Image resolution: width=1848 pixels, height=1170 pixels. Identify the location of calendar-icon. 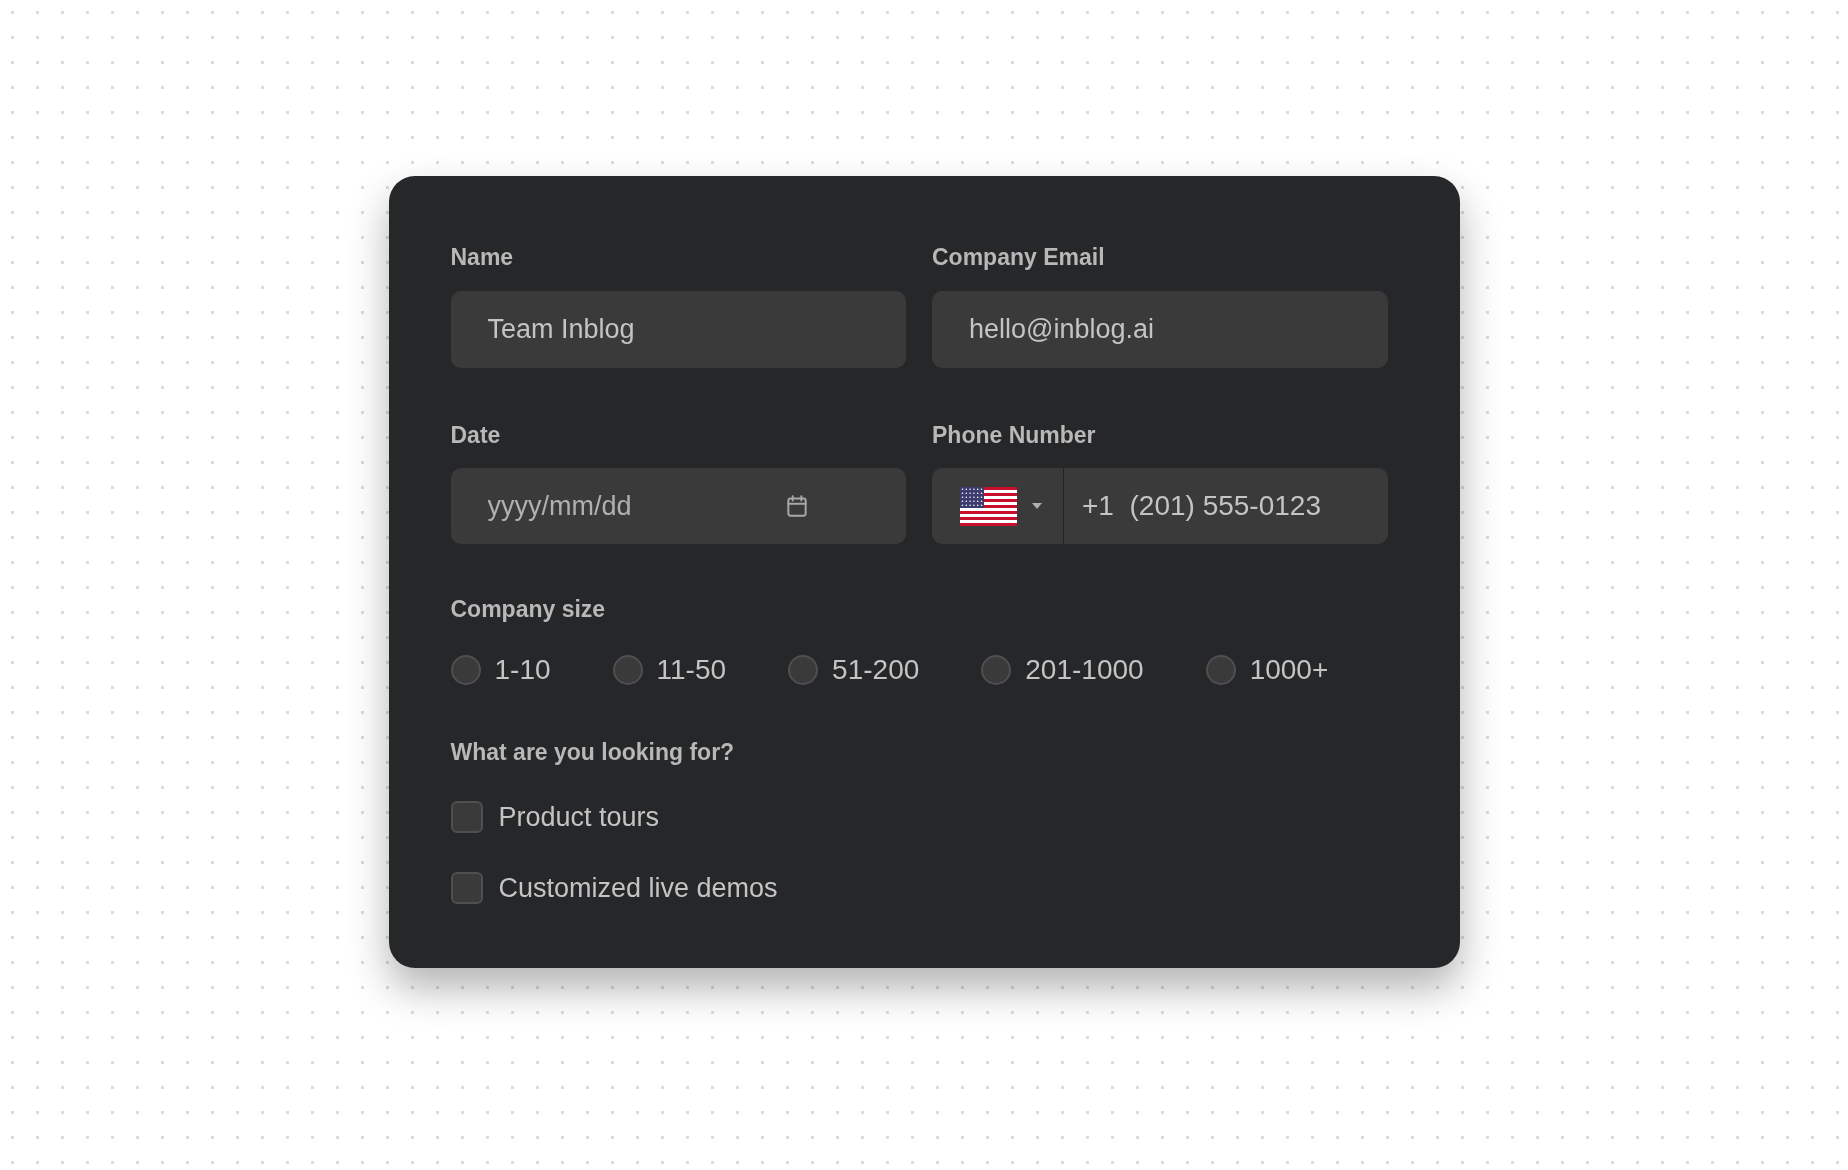
(797, 506).